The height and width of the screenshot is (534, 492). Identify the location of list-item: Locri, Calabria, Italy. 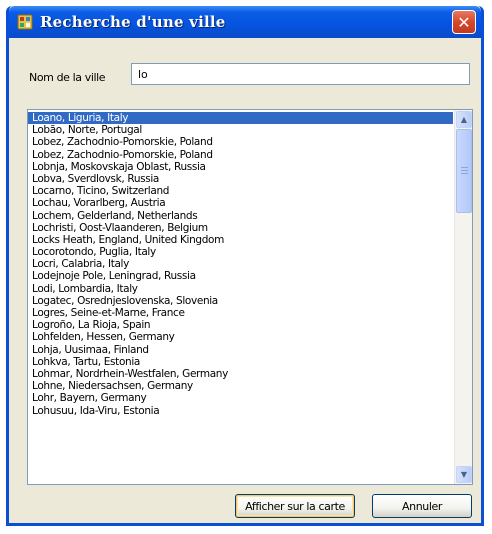
(240, 264).